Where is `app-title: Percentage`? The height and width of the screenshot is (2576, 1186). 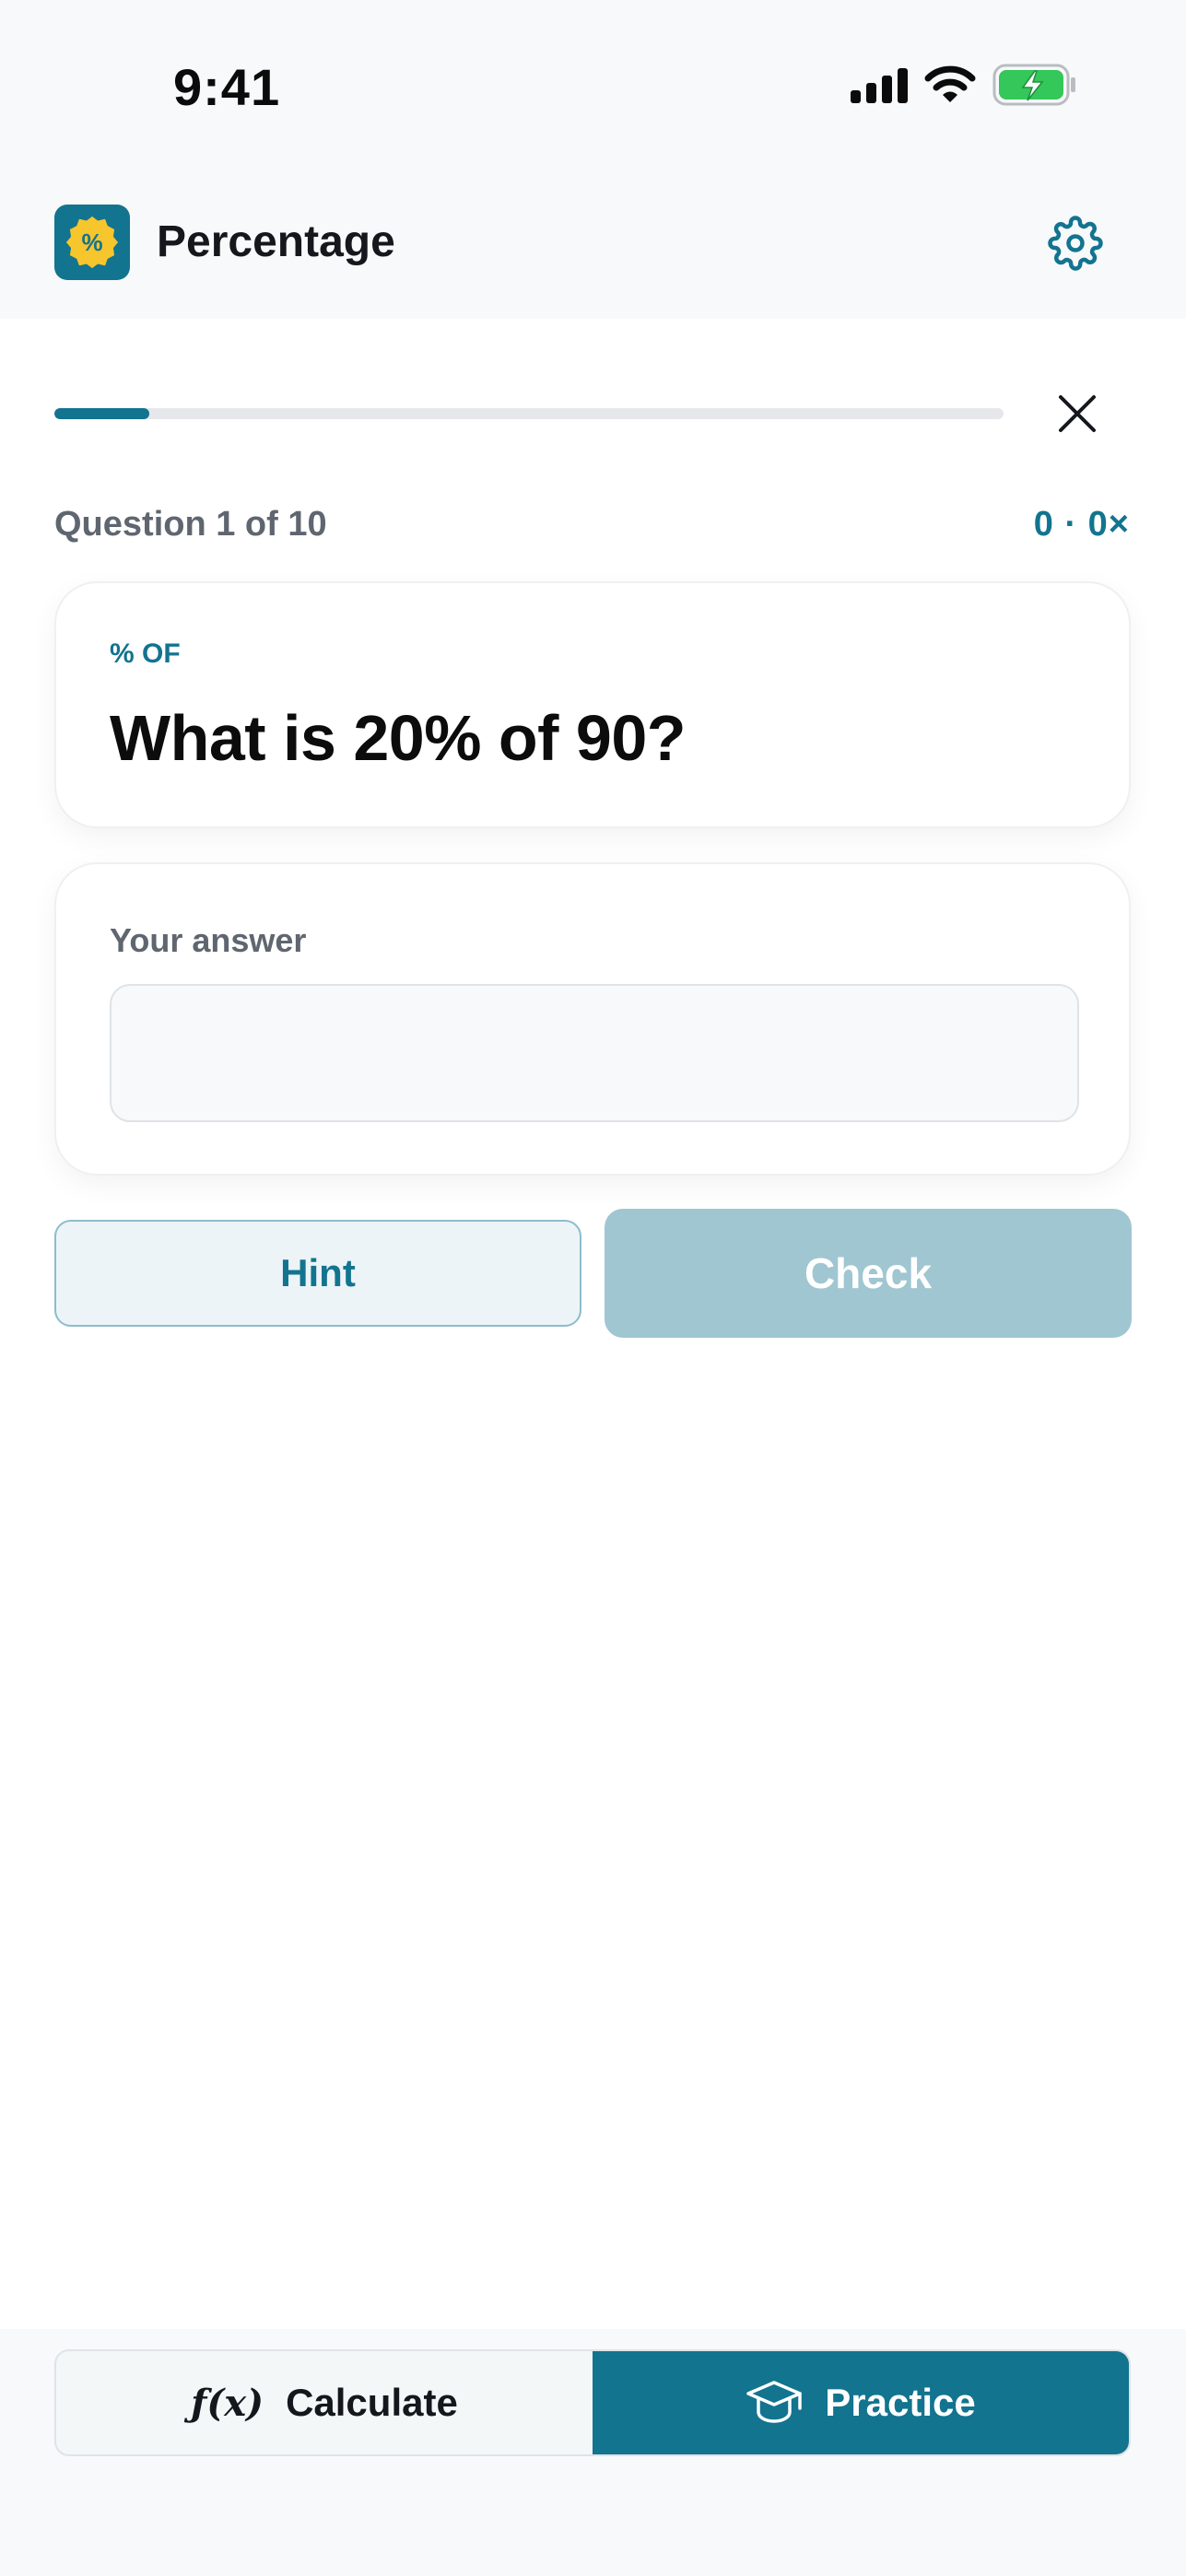 app-title: Percentage is located at coordinates (276, 241).